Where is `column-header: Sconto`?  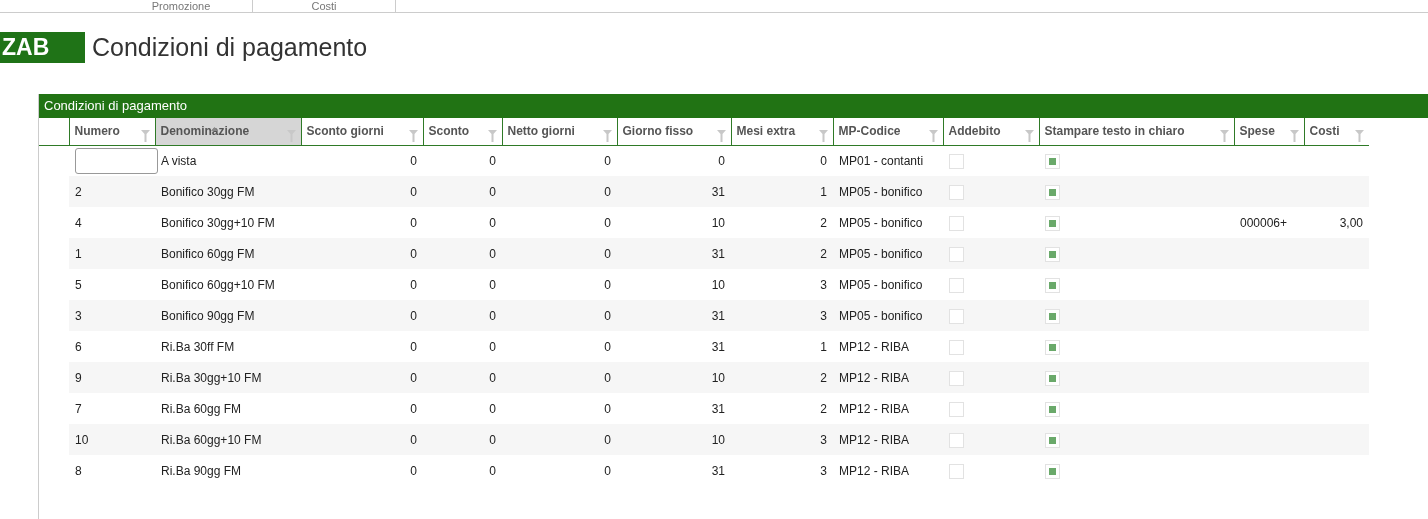 column-header: Sconto is located at coordinates (462, 131).